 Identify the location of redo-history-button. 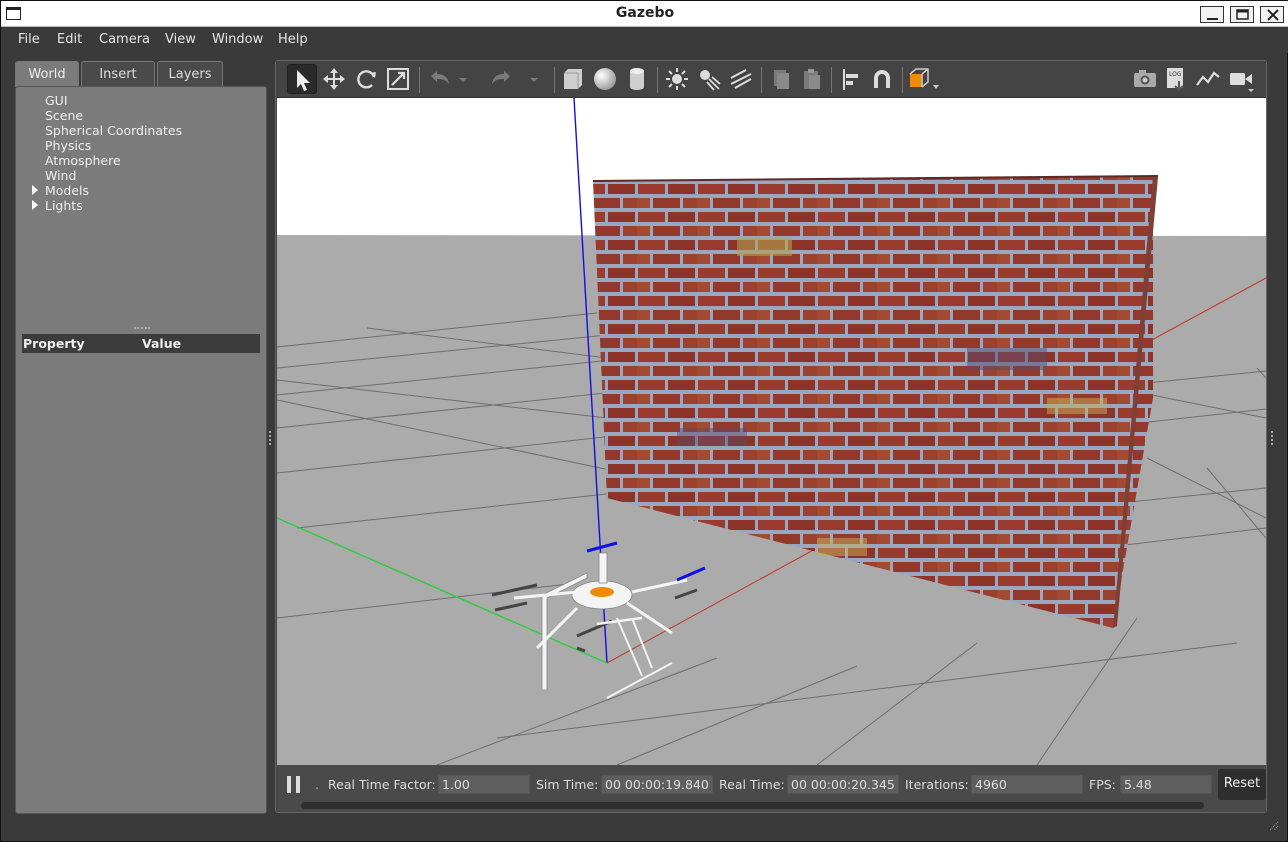
(534, 79).